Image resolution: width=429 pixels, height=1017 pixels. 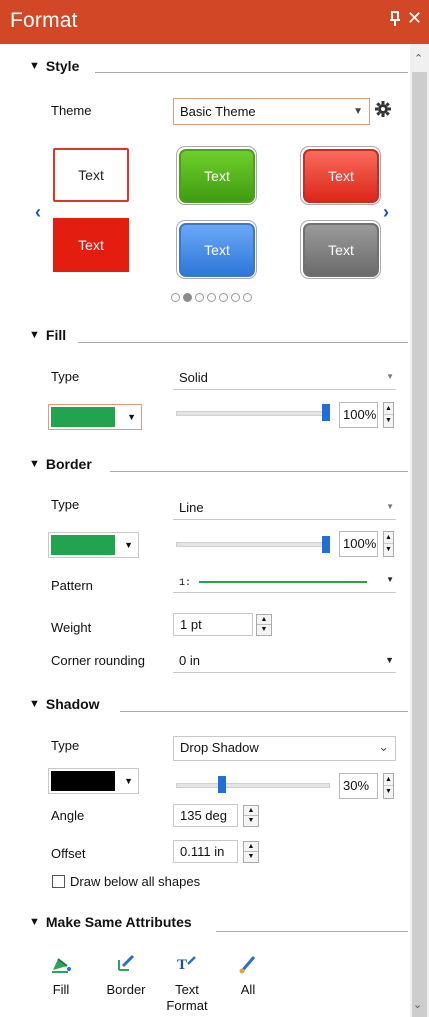 I want to click on offset-spinner: ▲ ▼, so click(x=251, y=852).